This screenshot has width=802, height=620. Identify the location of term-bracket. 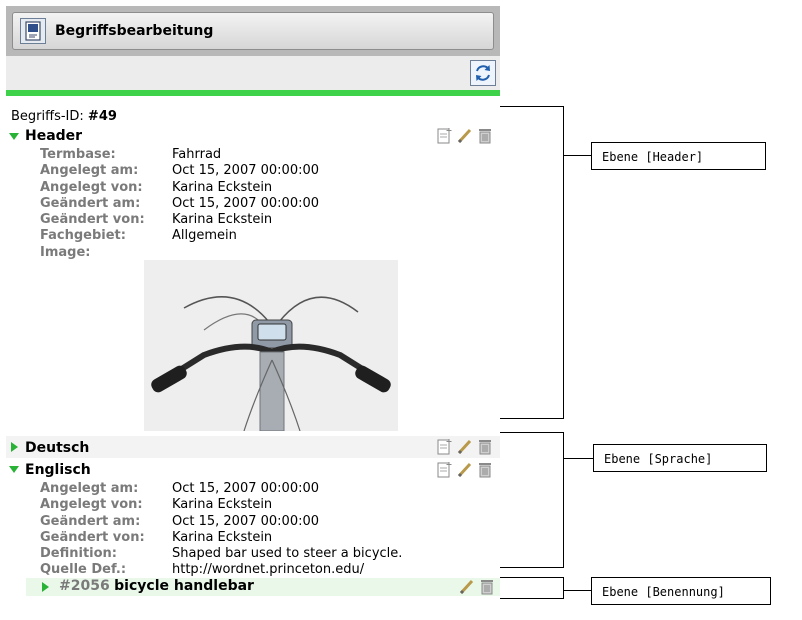
(532, 588).